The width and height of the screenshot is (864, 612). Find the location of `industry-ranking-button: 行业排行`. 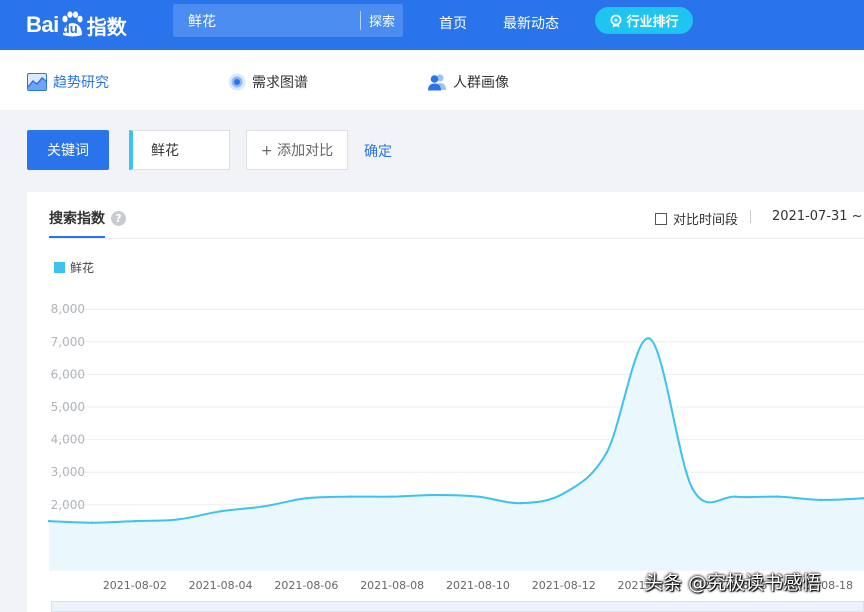

industry-ranking-button: 行业排行 is located at coordinates (644, 20).